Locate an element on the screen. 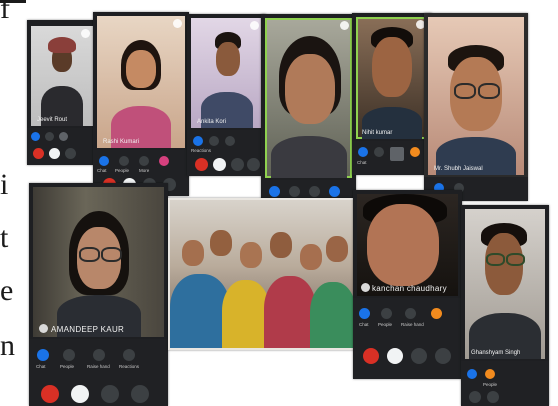  video-tile: Mr. Shubh Jaiswal is located at coordinates (476, 96).